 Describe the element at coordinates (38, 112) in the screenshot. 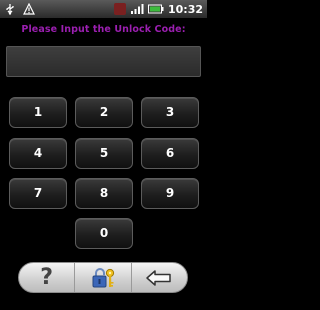

I see `key-1: 1` at that location.